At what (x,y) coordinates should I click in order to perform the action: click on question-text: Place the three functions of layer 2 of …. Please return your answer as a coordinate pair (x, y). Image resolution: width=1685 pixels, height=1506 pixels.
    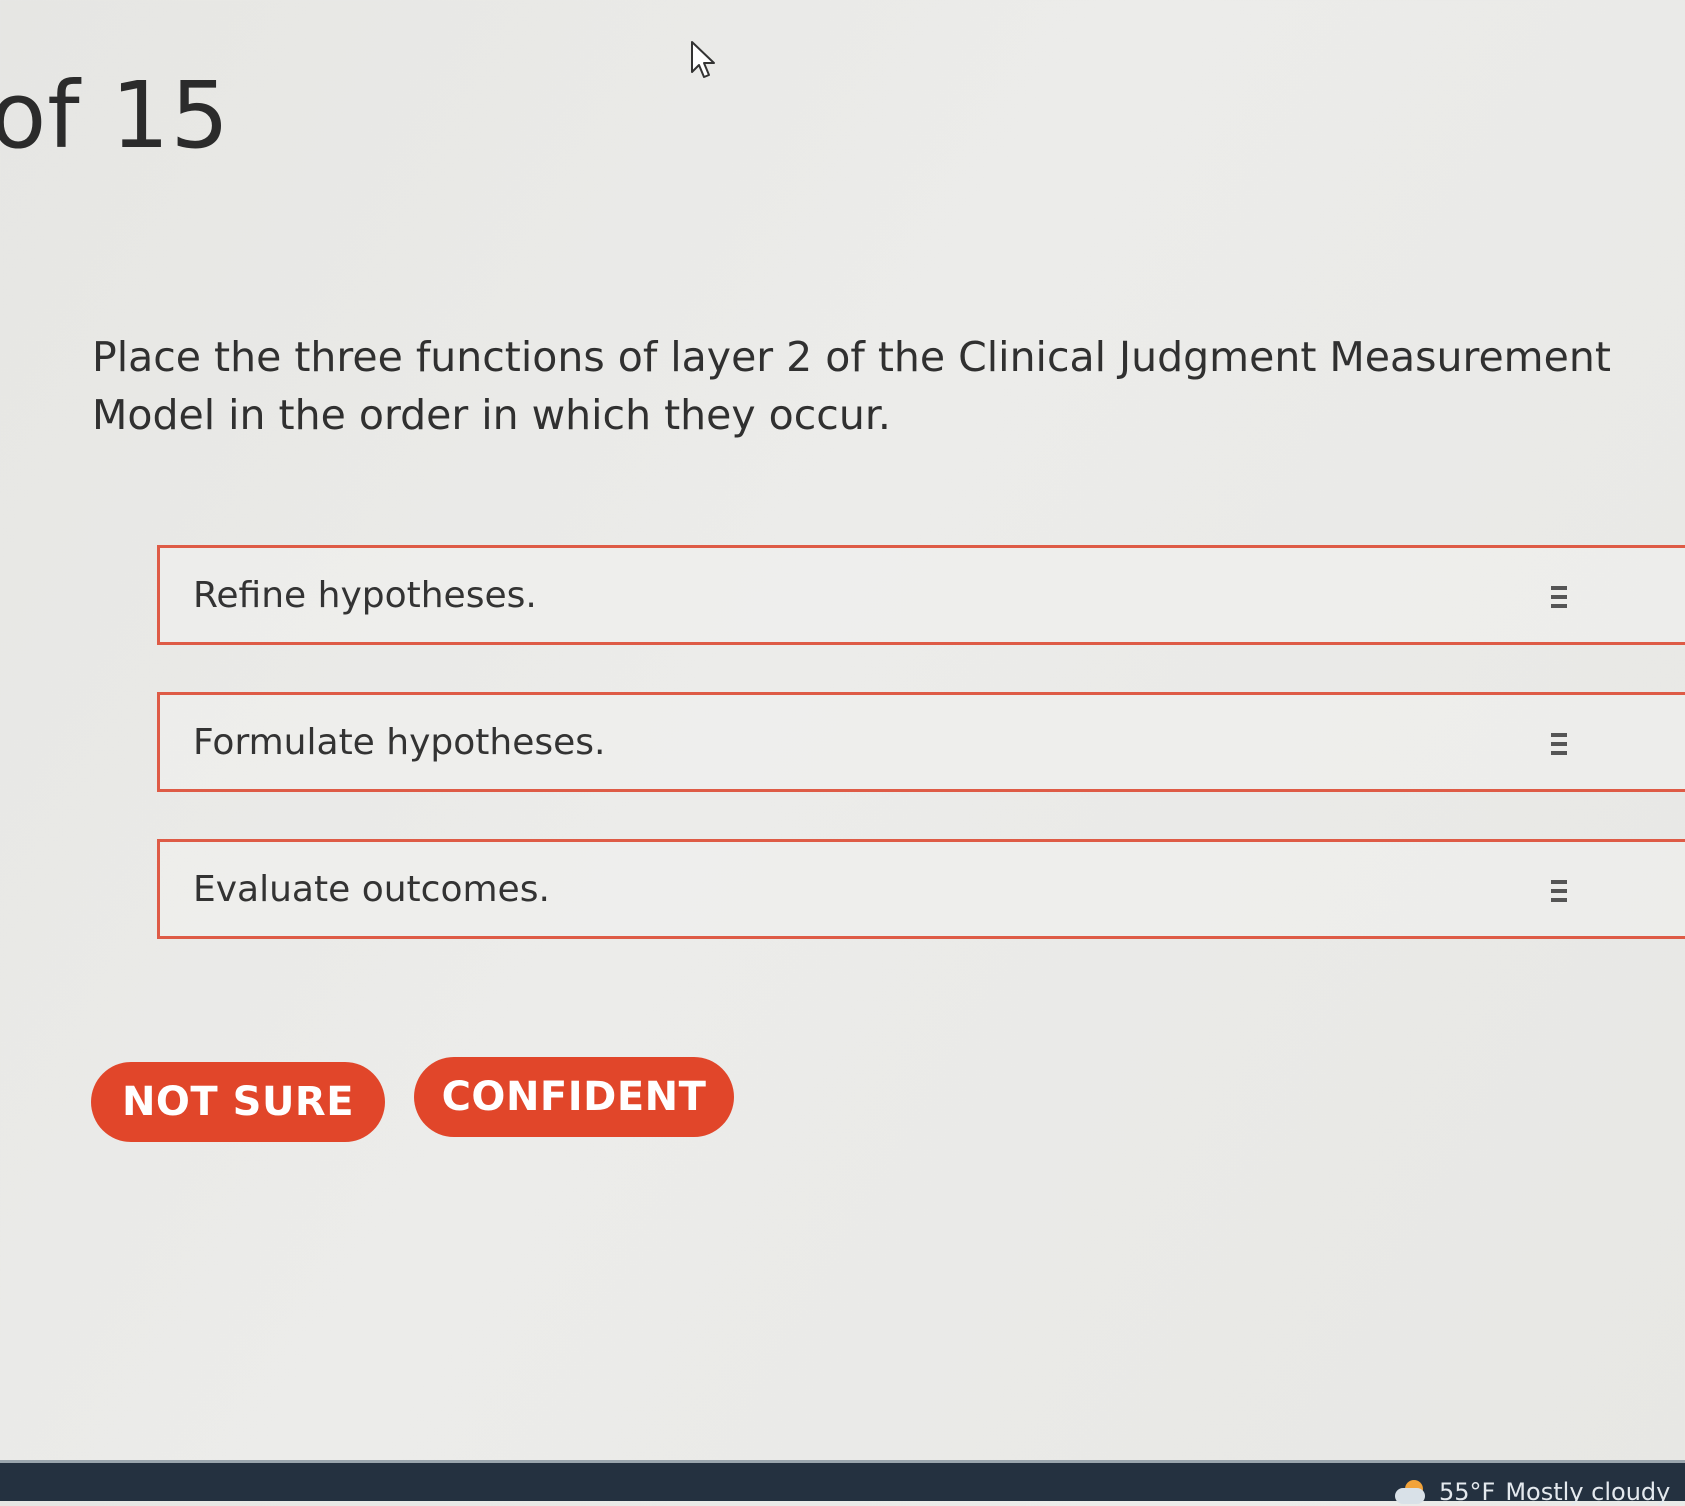
    Looking at the image, I should click on (851, 386).